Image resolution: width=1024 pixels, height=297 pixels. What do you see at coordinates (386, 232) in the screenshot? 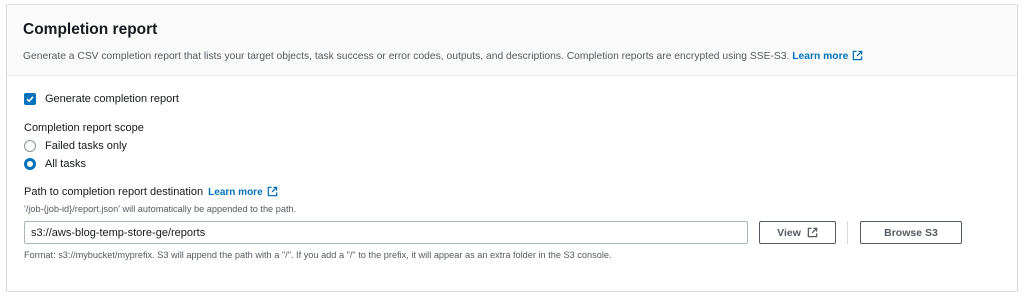
I see `destination-path-input` at bounding box center [386, 232].